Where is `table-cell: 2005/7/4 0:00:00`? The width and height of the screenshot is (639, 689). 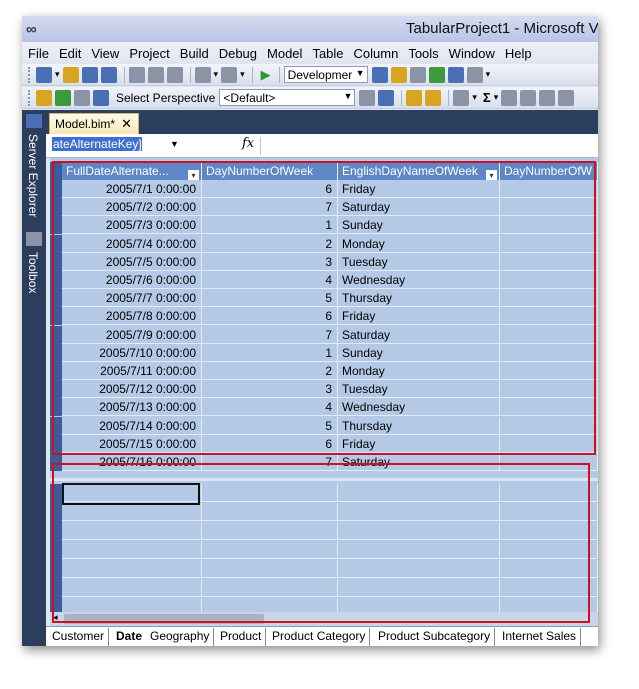 table-cell: 2005/7/4 0:00:00 is located at coordinates (132, 243).